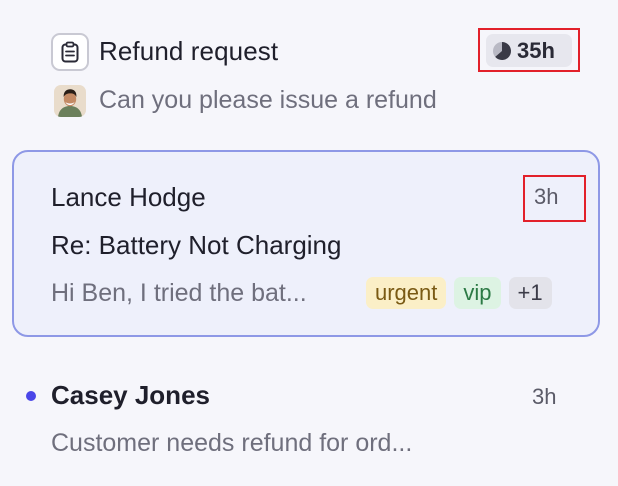 This screenshot has width=618, height=486. Describe the element at coordinates (70, 52) in the screenshot. I see `clipboard-icon` at that location.